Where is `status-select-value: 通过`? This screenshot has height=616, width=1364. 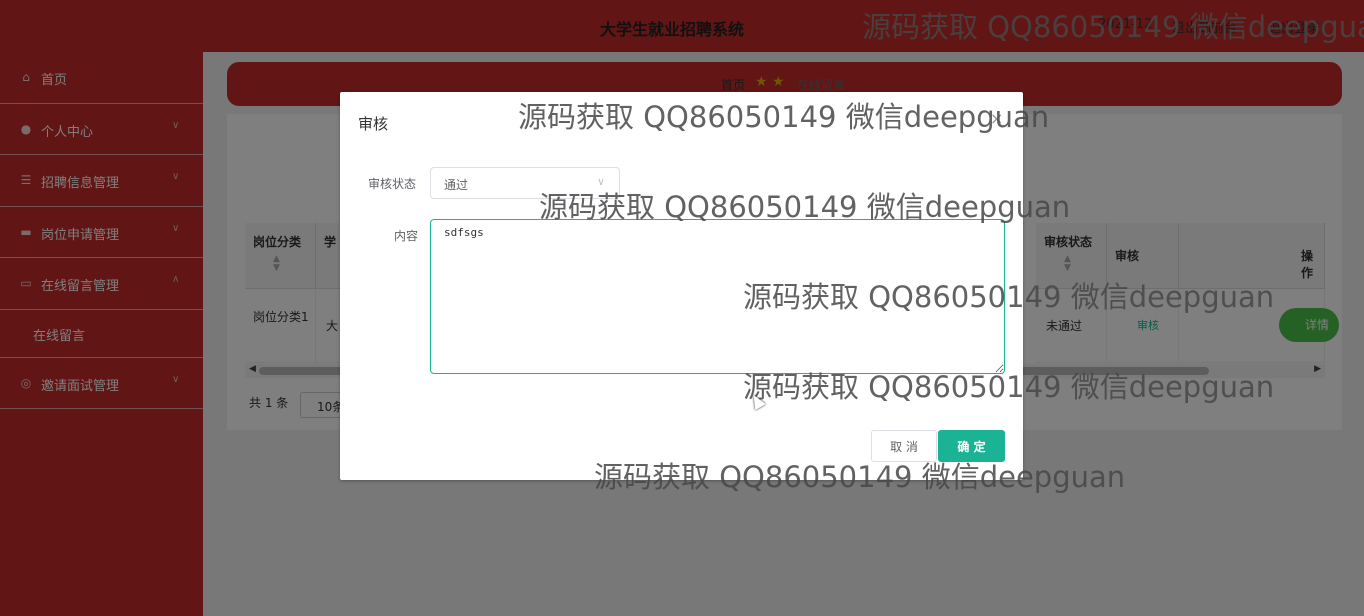 status-select-value: 通过 is located at coordinates (456, 185).